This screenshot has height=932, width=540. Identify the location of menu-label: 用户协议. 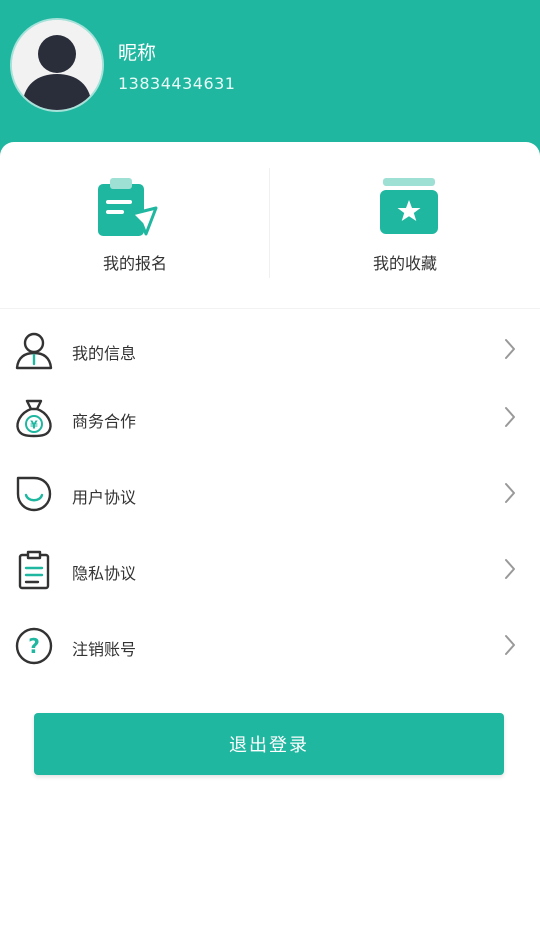
(104, 497).